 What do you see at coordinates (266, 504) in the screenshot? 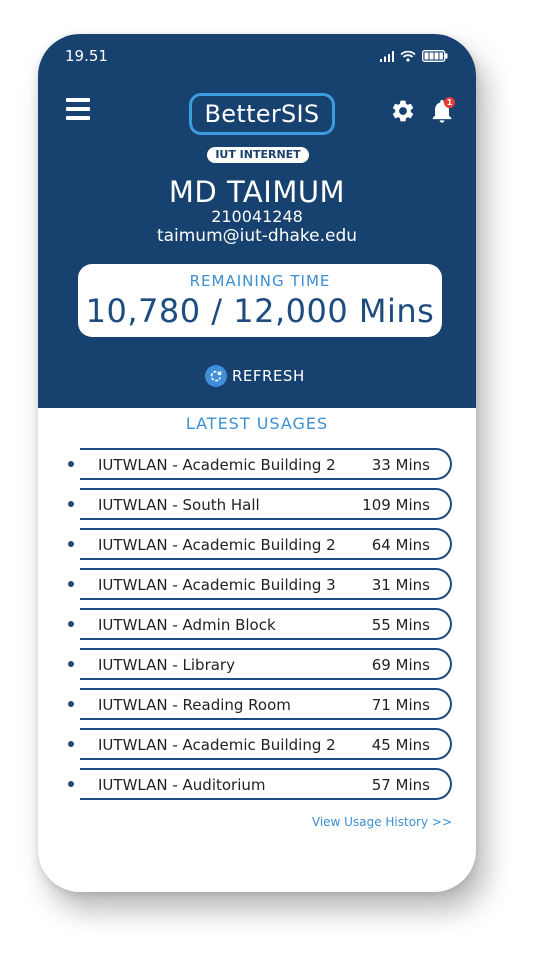
I see `usage-row-box: IUTWLAN - South Hall 109 Mins` at bounding box center [266, 504].